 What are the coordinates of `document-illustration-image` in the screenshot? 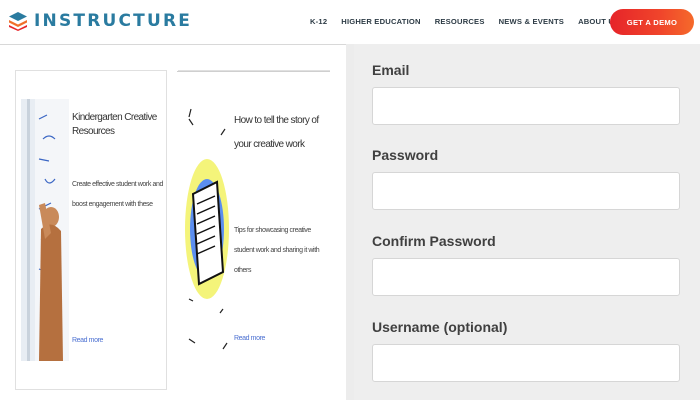 It's located at (207, 230).